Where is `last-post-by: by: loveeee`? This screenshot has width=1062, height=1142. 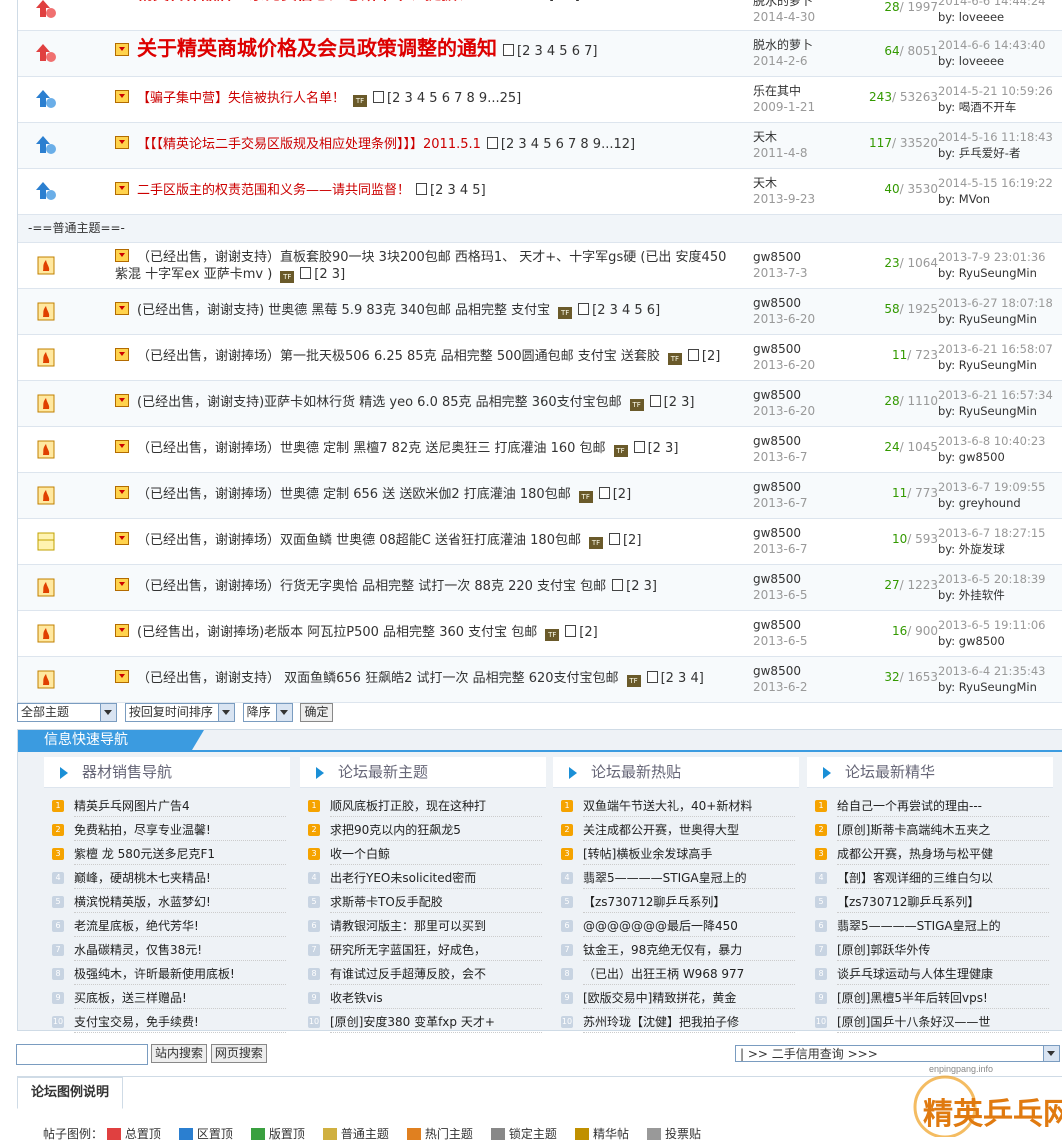
last-post-by: by: loveeee is located at coordinates (1000, 61).